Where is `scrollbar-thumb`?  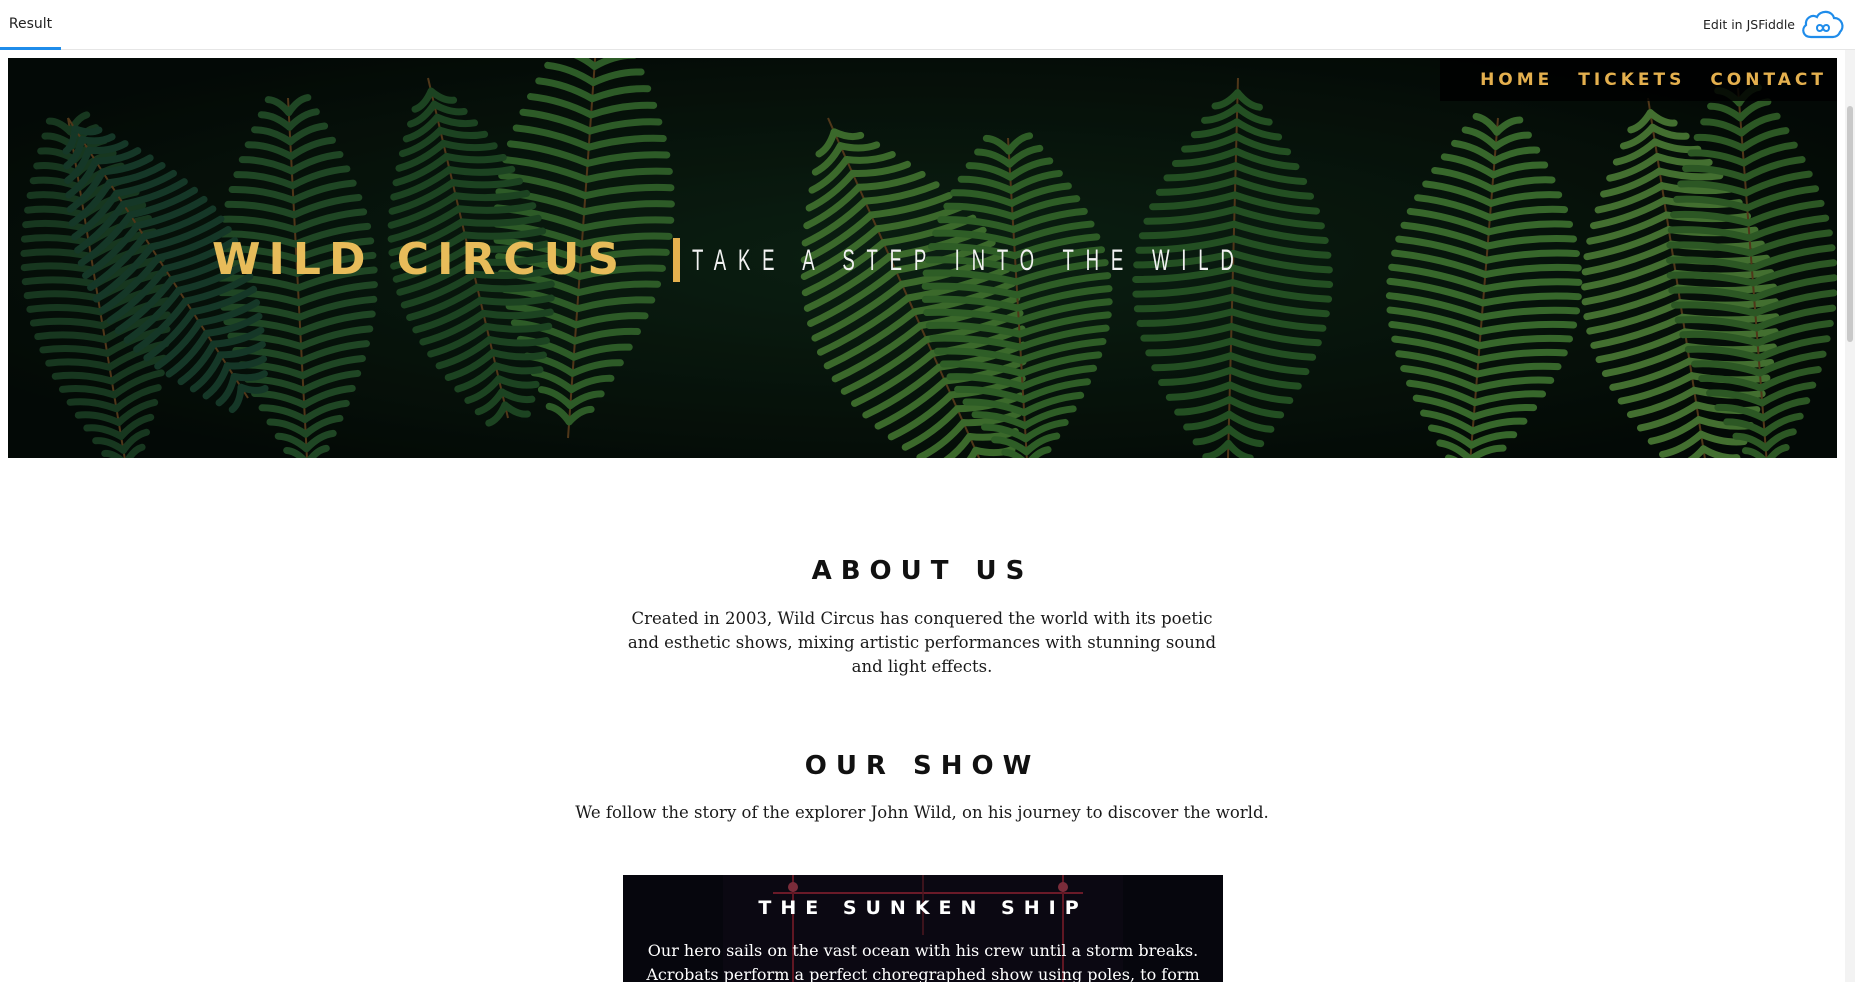
scrollbar-thumb is located at coordinates (1850, 224).